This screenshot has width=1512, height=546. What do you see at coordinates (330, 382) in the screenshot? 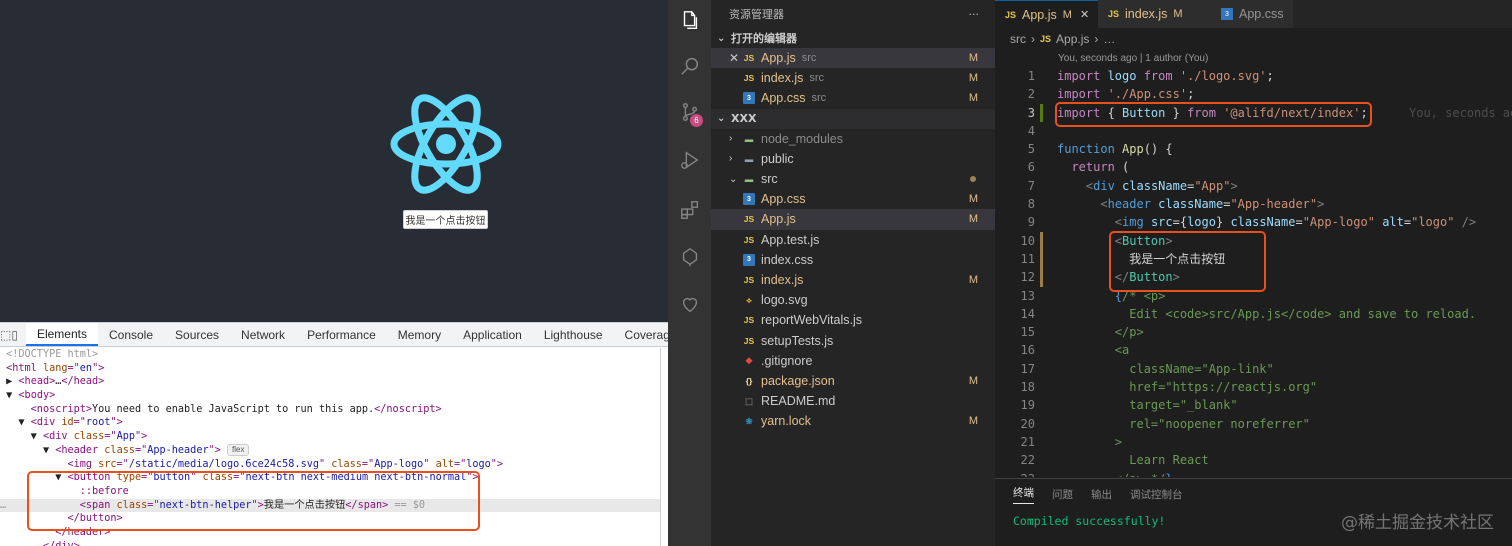
I see `dom-node-line: ▶ <head>…</head>` at bounding box center [330, 382].